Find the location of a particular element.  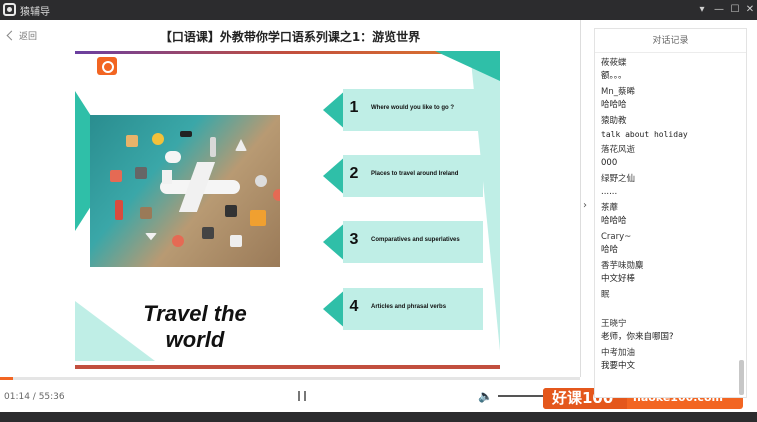

thermometer-icon is located at coordinates (213, 147).